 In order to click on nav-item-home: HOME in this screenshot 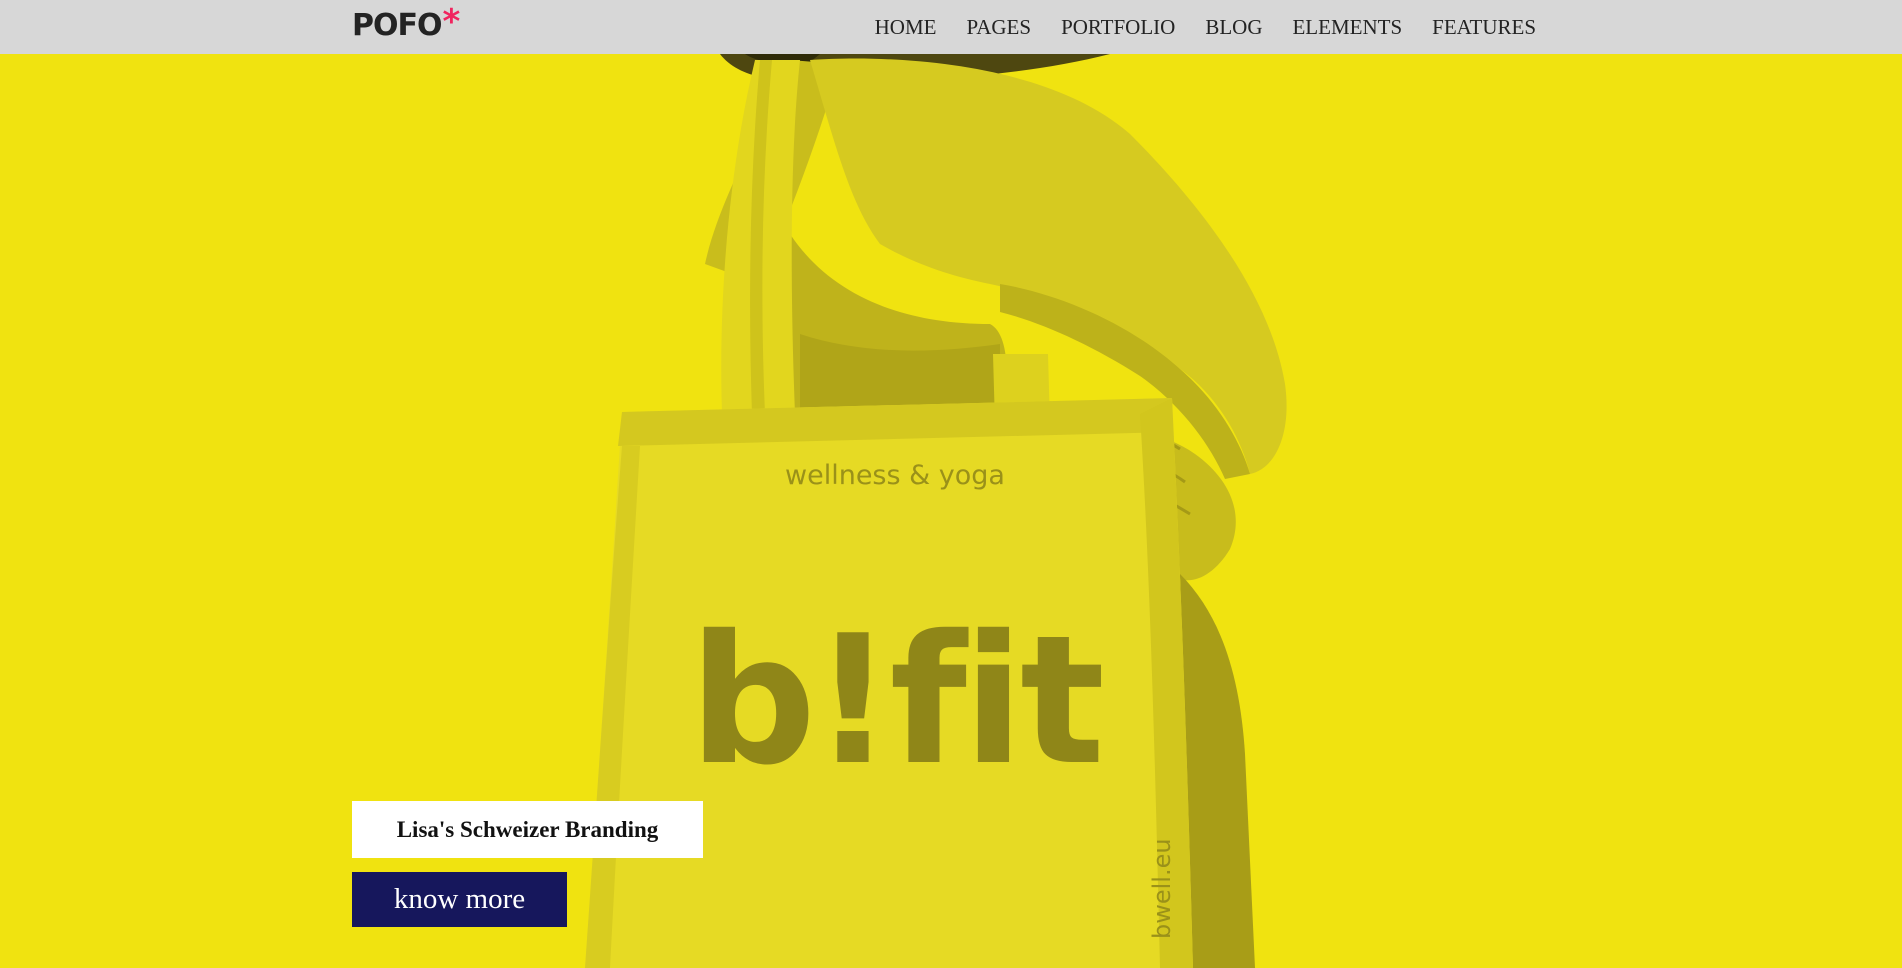, I will do `click(906, 27)`.